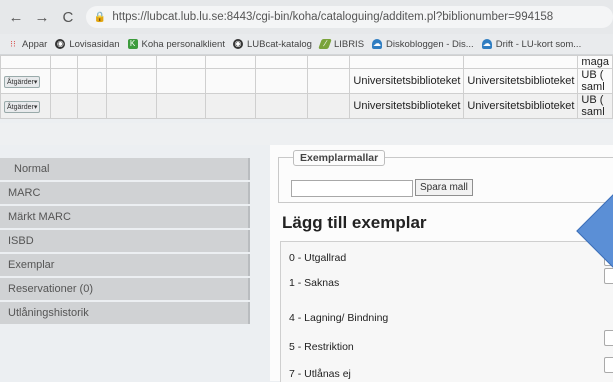 This screenshot has height=382, width=613. Describe the element at coordinates (608, 276) in the screenshot. I see `lost-select` at that location.